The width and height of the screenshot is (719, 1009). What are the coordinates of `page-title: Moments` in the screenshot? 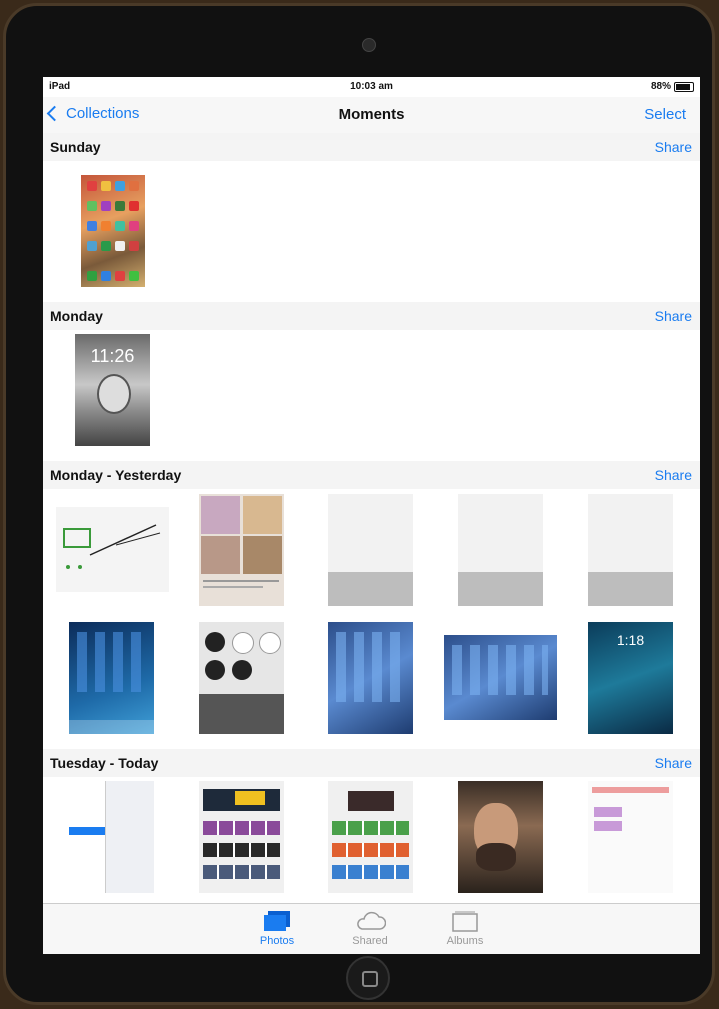 It's located at (371, 114).